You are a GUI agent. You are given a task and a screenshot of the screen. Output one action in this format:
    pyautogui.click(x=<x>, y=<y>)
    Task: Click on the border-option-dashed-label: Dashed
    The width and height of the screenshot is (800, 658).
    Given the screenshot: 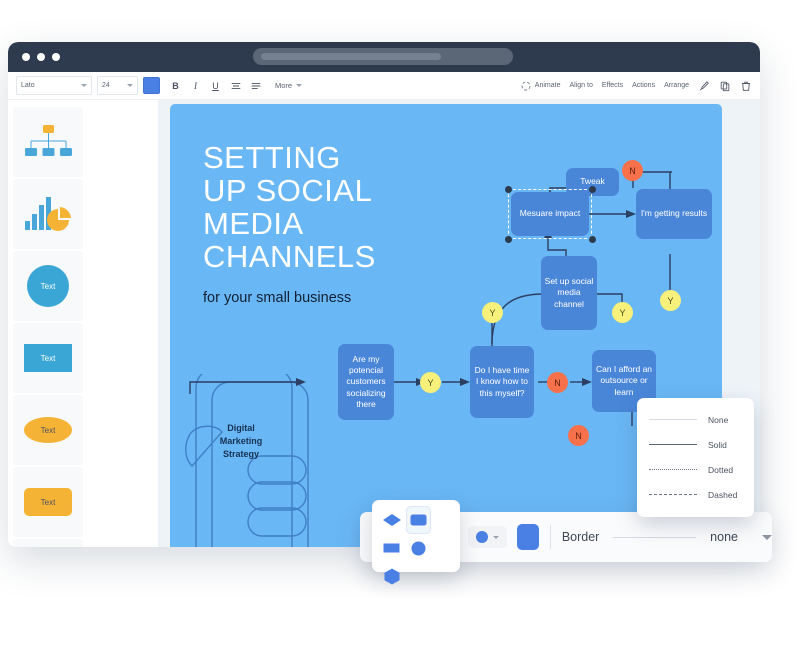 What is the action you would take?
    pyautogui.click(x=723, y=494)
    